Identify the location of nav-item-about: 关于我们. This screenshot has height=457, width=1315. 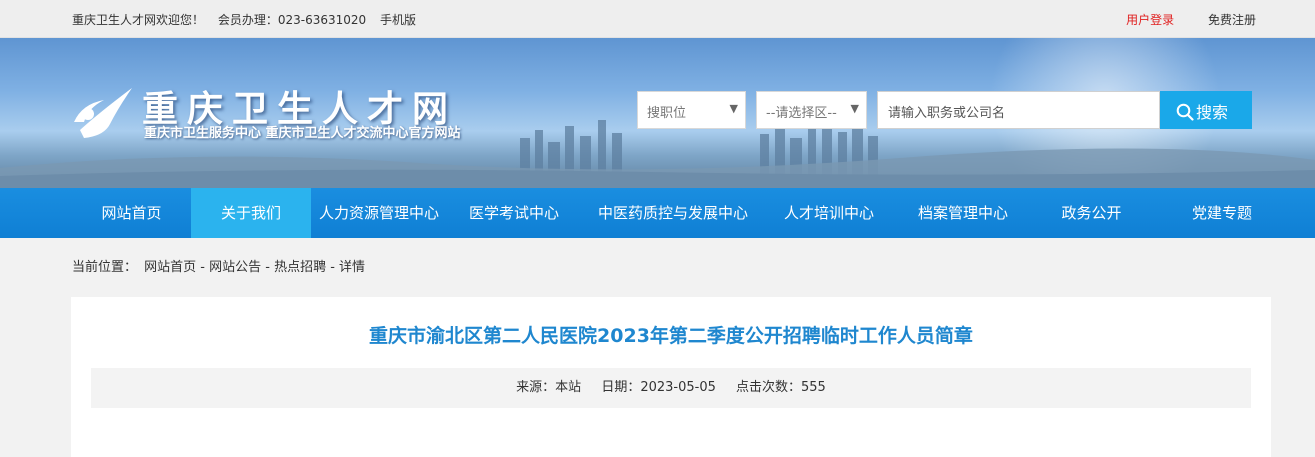
(251, 213).